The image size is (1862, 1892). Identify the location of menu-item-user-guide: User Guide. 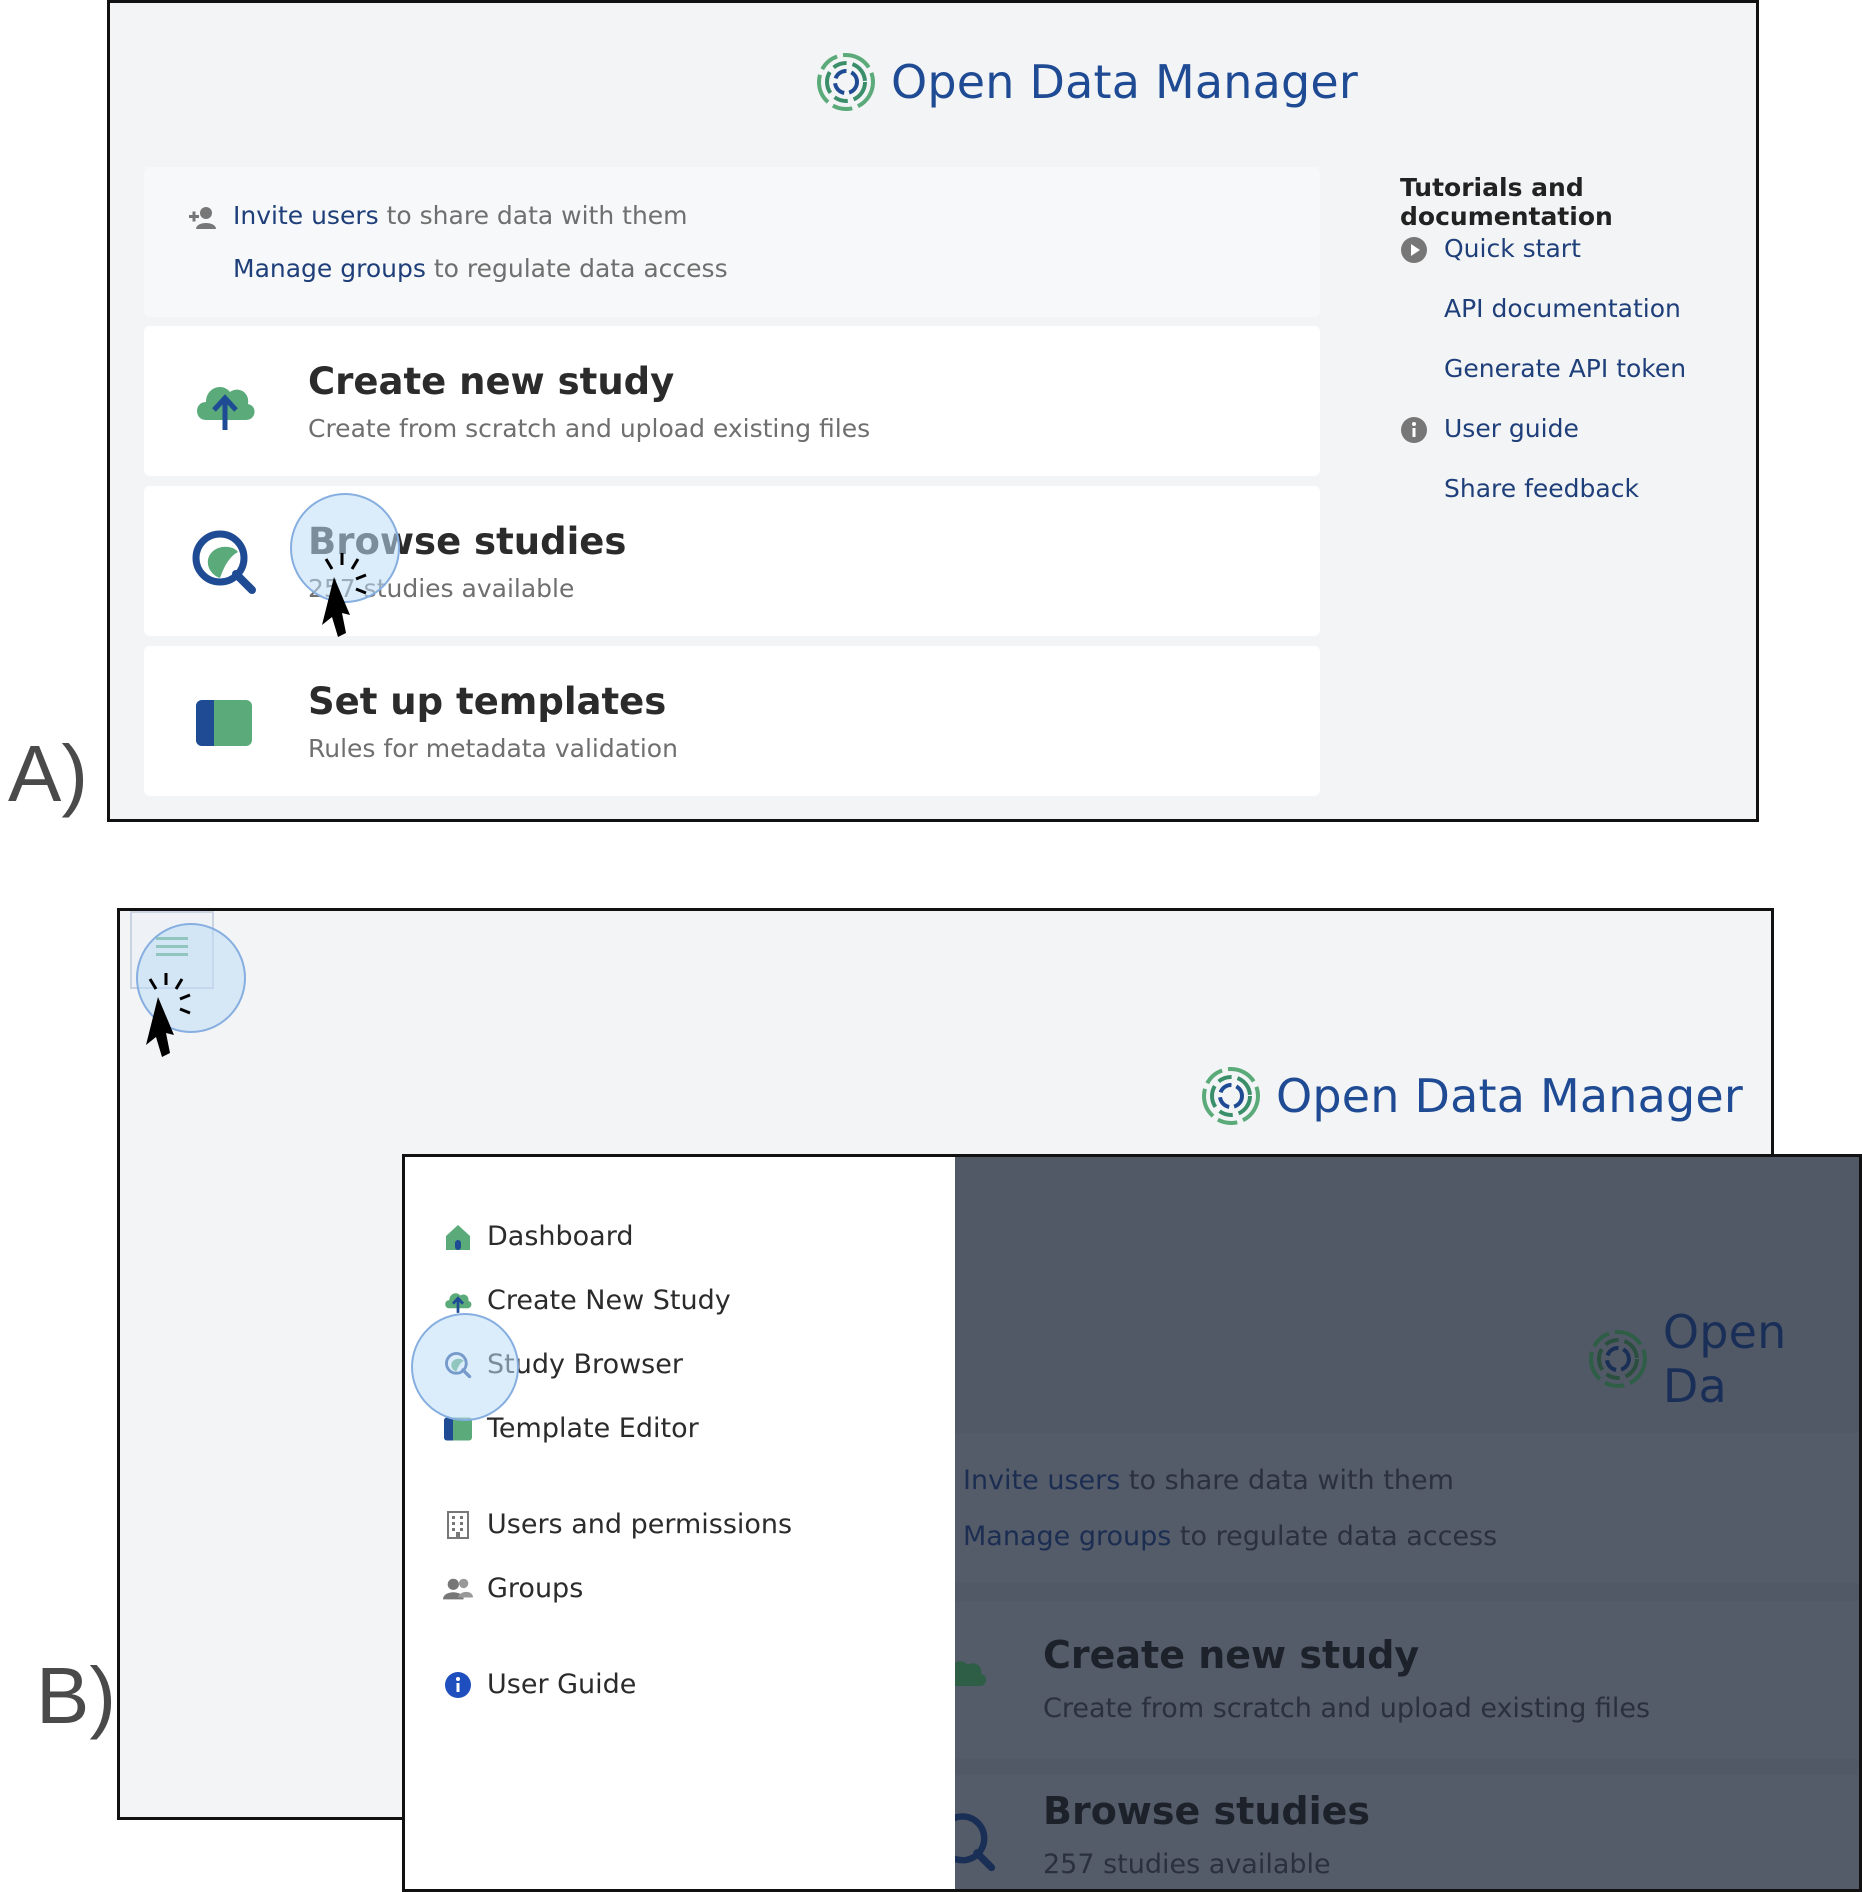
(539, 1684).